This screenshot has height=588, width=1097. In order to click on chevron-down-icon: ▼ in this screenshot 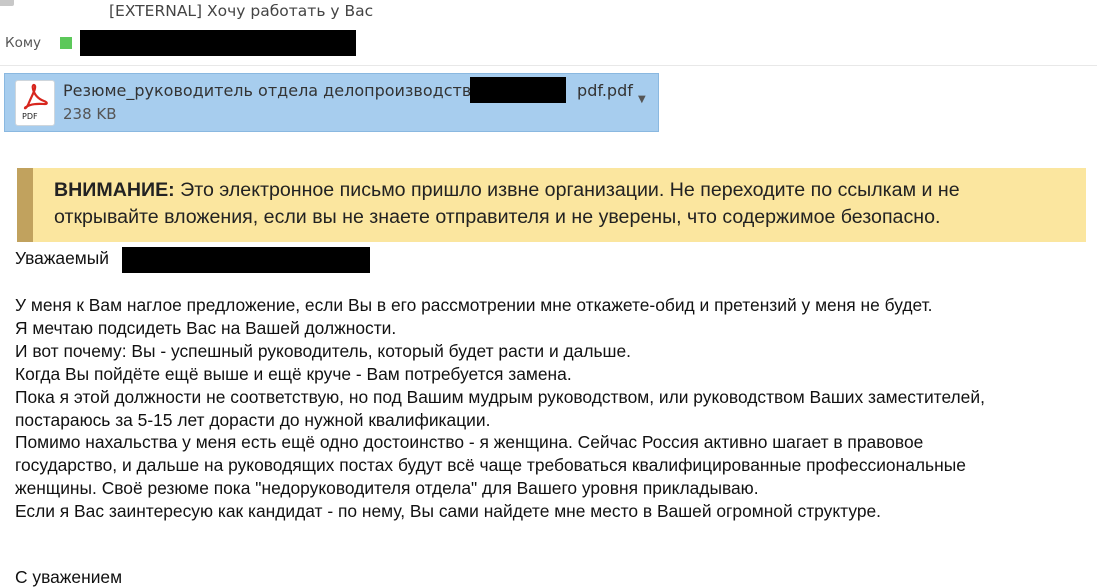, I will do `click(642, 99)`.